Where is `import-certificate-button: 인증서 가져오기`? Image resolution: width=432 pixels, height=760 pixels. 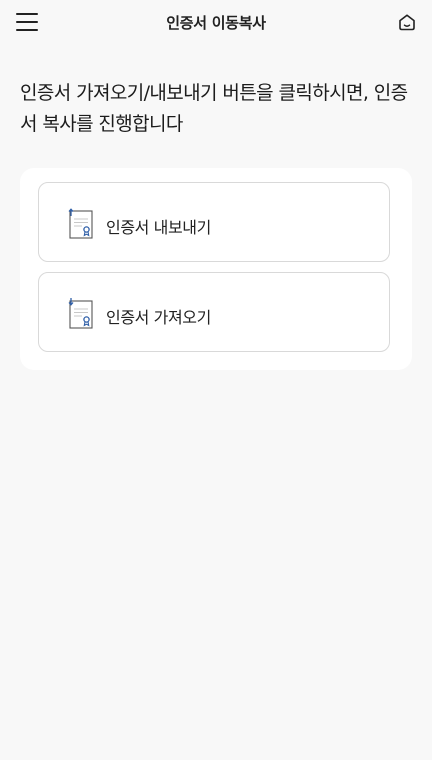
import-certificate-button: 인증서 가져오기 is located at coordinates (214, 312).